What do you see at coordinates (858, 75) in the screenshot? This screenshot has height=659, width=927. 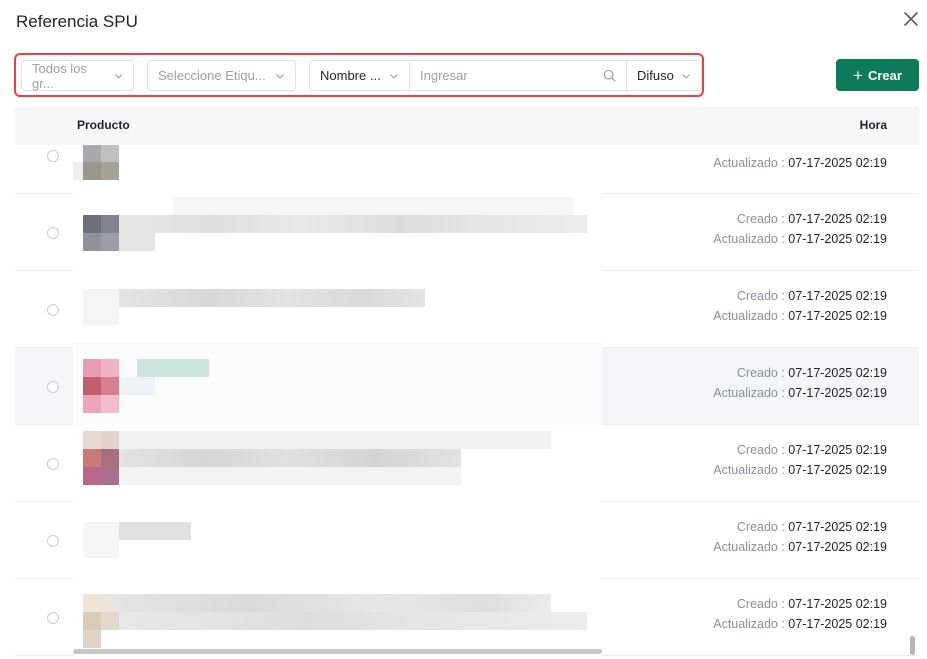 I see `plus-icon: +` at bounding box center [858, 75].